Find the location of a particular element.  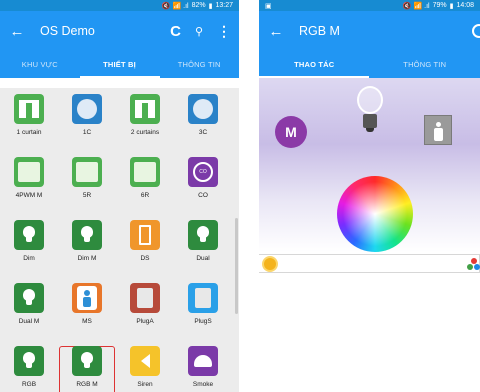

app-bar: ← RGB M is located at coordinates (369, 31).